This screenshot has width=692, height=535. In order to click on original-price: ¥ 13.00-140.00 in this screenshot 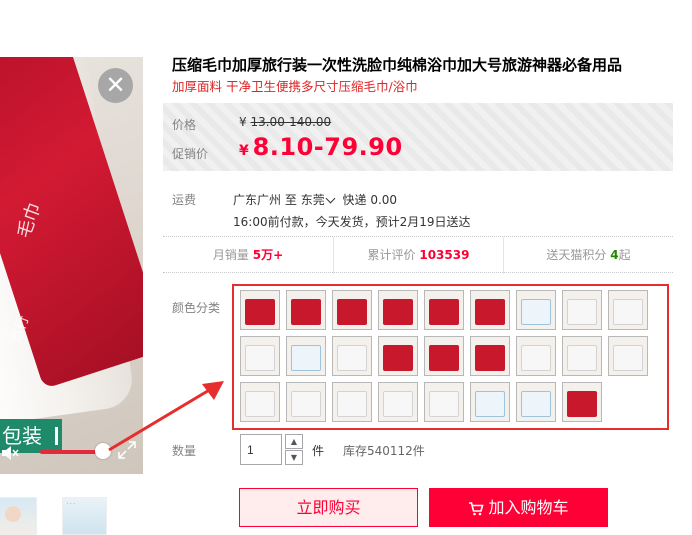, I will do `click(285, 122)`.